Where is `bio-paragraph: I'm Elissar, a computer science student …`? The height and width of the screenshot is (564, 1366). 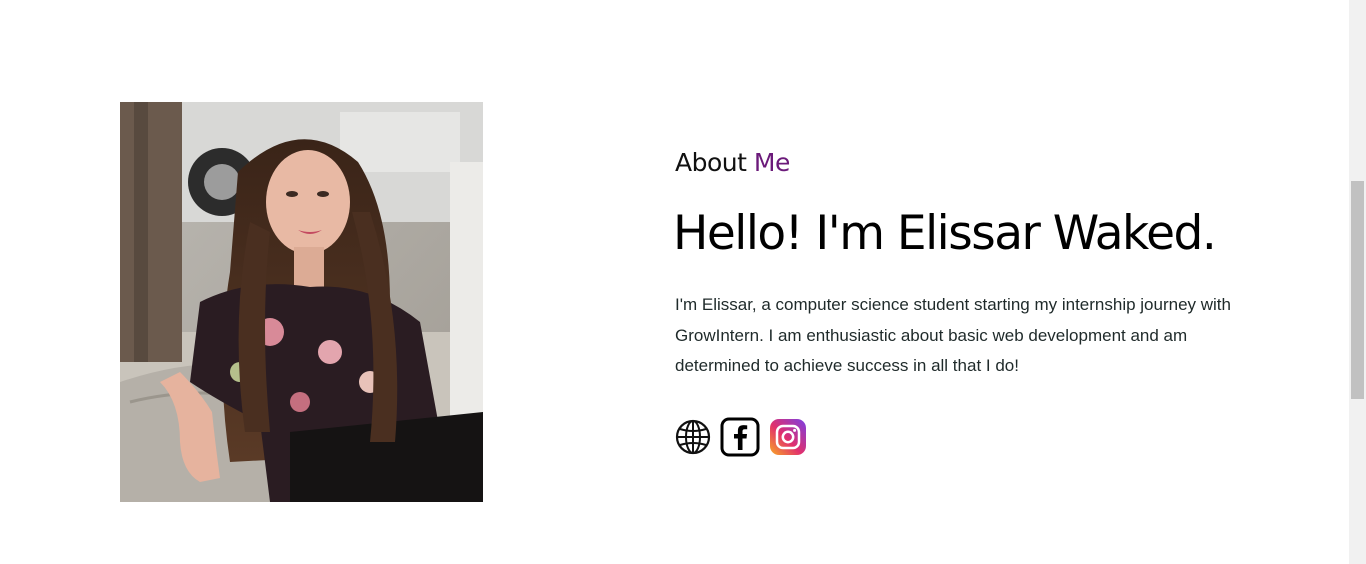 bio-paragraph: I'm Elissar, a computer science student … is located at coordinates (953, 335).